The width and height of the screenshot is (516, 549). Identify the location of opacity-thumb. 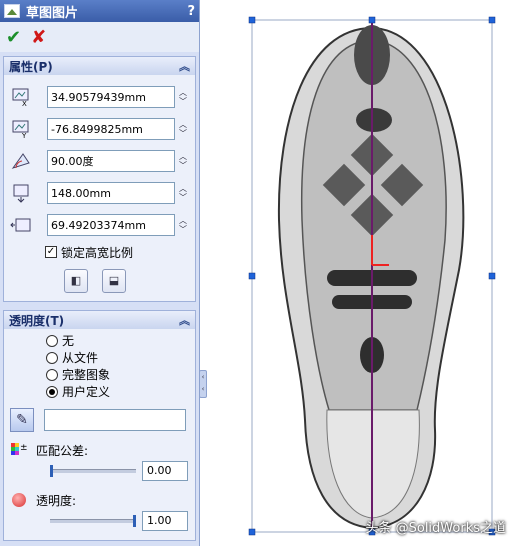
(134, 521).